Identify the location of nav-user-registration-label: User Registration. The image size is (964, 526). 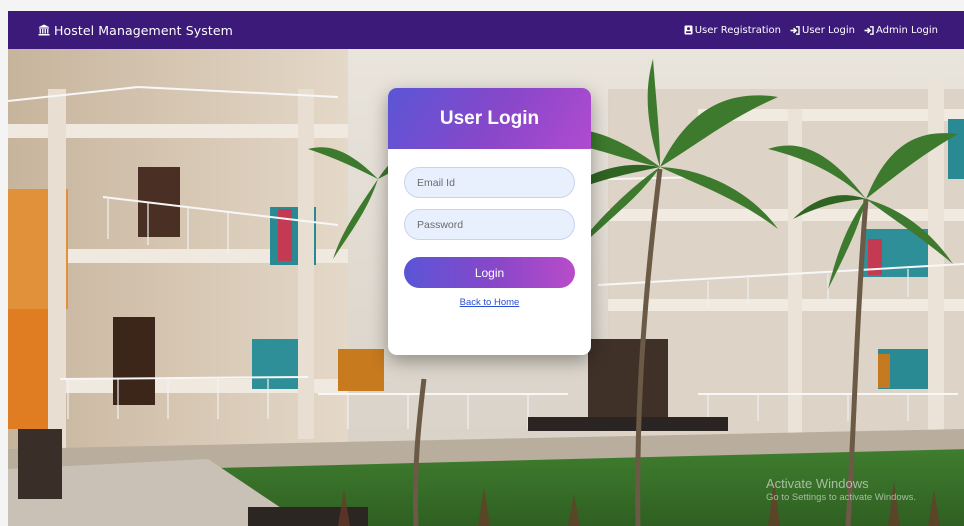
(738, 30).